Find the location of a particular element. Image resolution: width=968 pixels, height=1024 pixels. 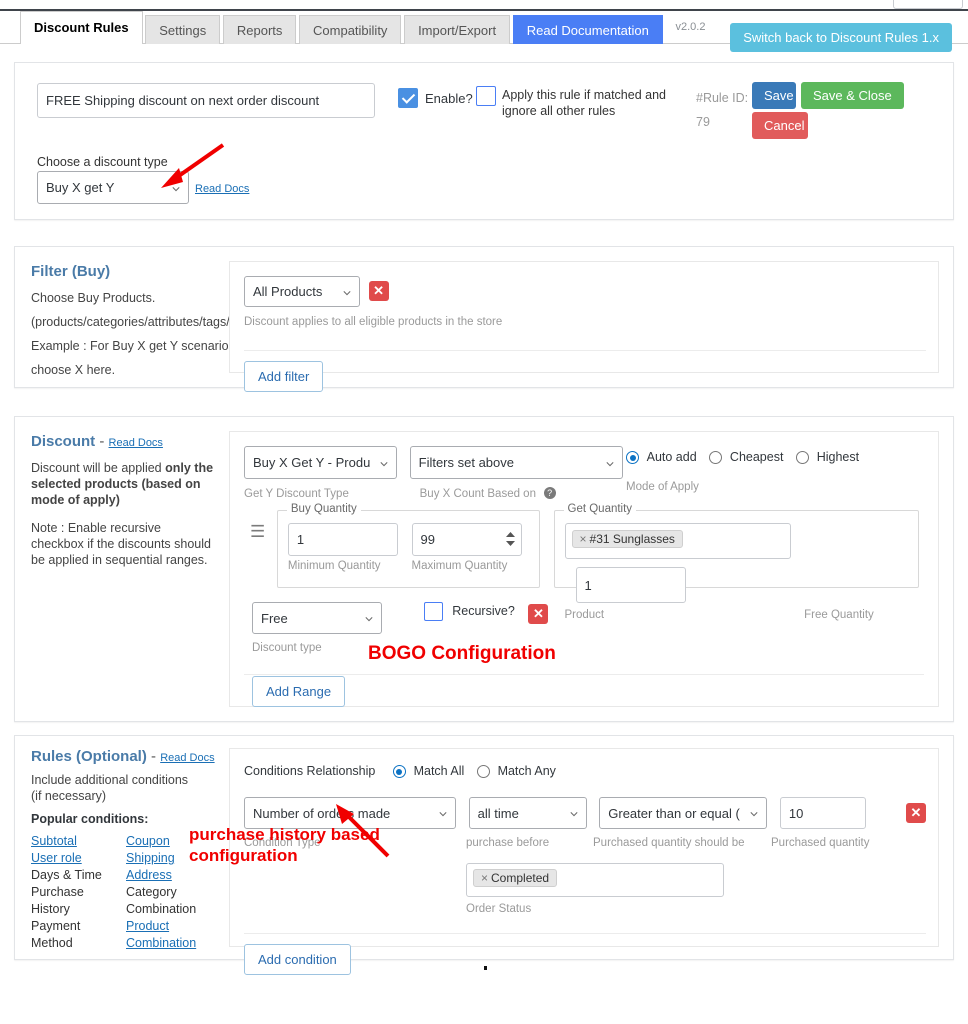

comparator-select: Greater than or equal ( >= ) is located at coordinates (683, 813).